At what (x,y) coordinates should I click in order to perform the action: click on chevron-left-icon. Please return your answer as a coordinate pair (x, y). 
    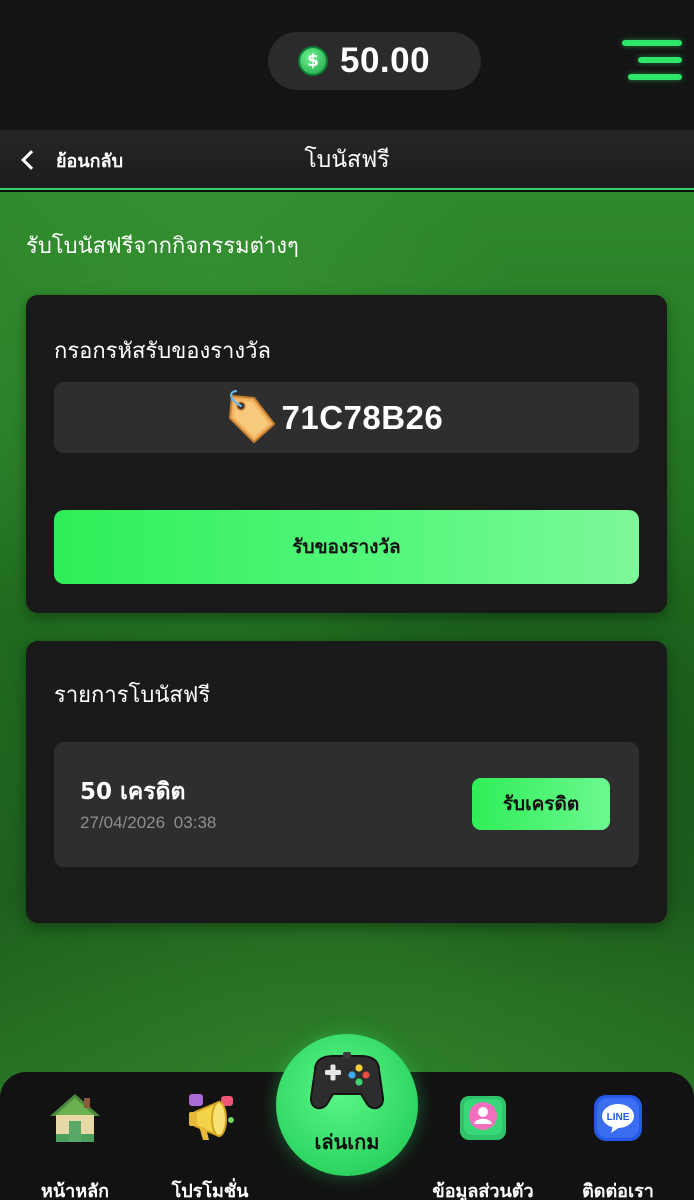
    Looking at the image, I should click on (31, 160).